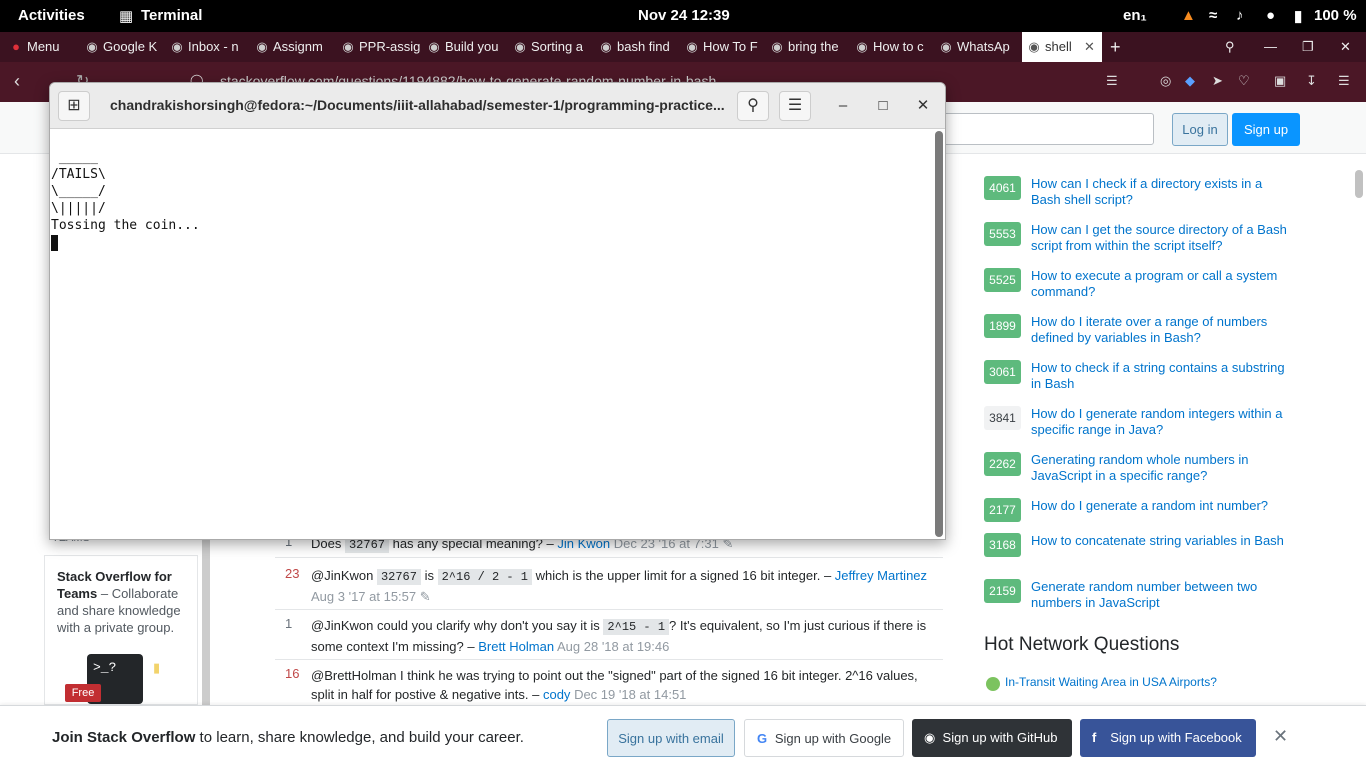  I want to click on signup-facebook-button: f Sign up with Facebook, so click(1168, 738).